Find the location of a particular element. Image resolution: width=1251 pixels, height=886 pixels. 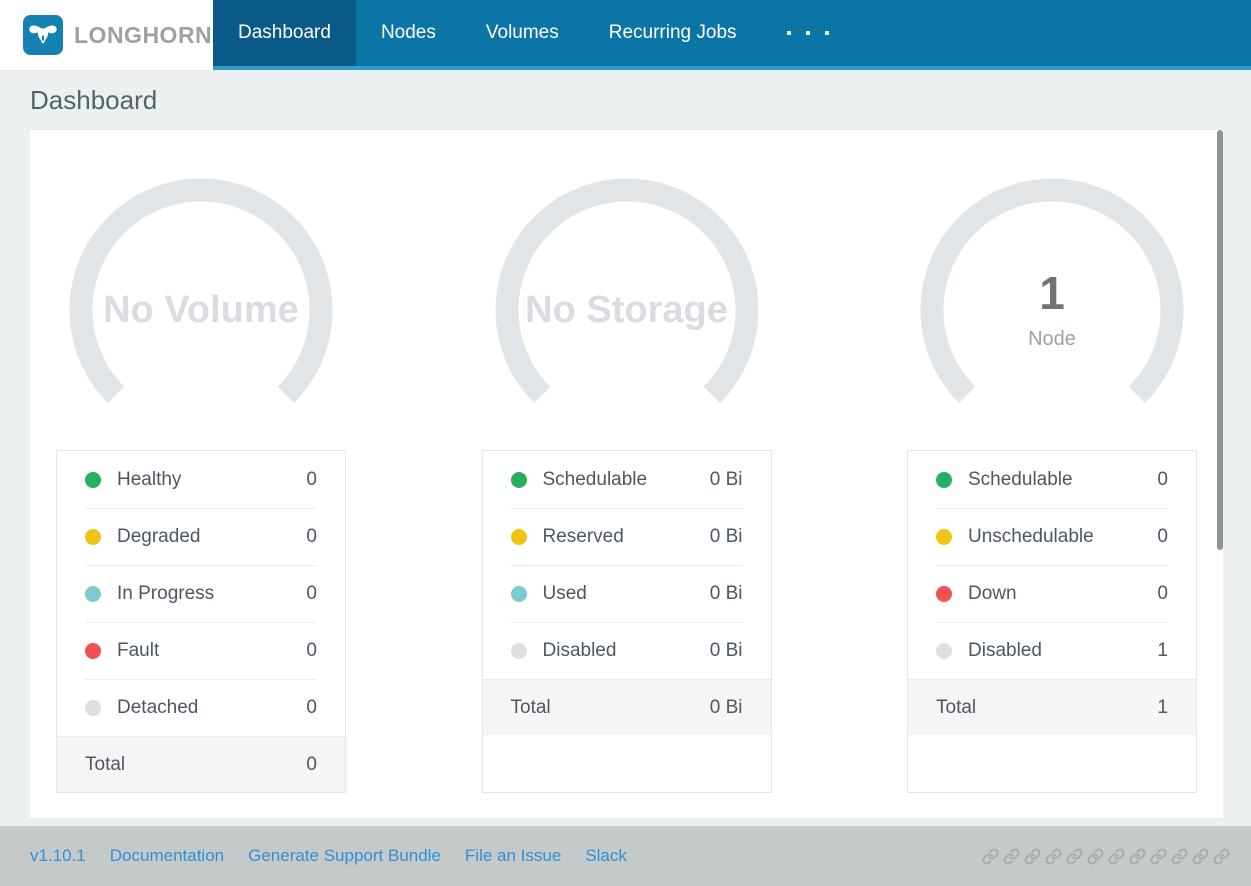

slack-link: Slack is located at coordinates (606, 856).